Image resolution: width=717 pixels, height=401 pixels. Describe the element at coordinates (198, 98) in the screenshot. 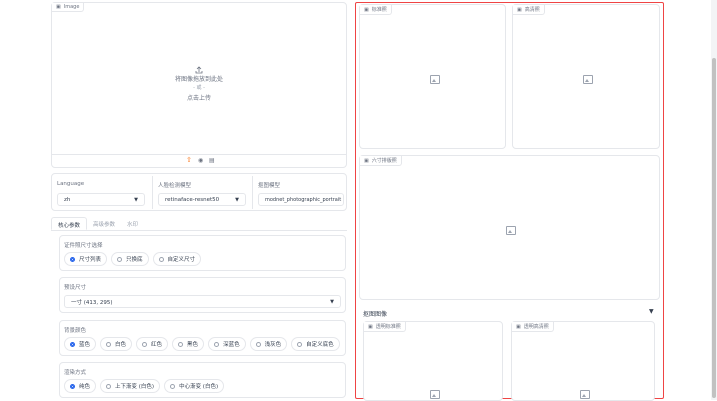

I see `click-upload-text: 点击上传` at that location.